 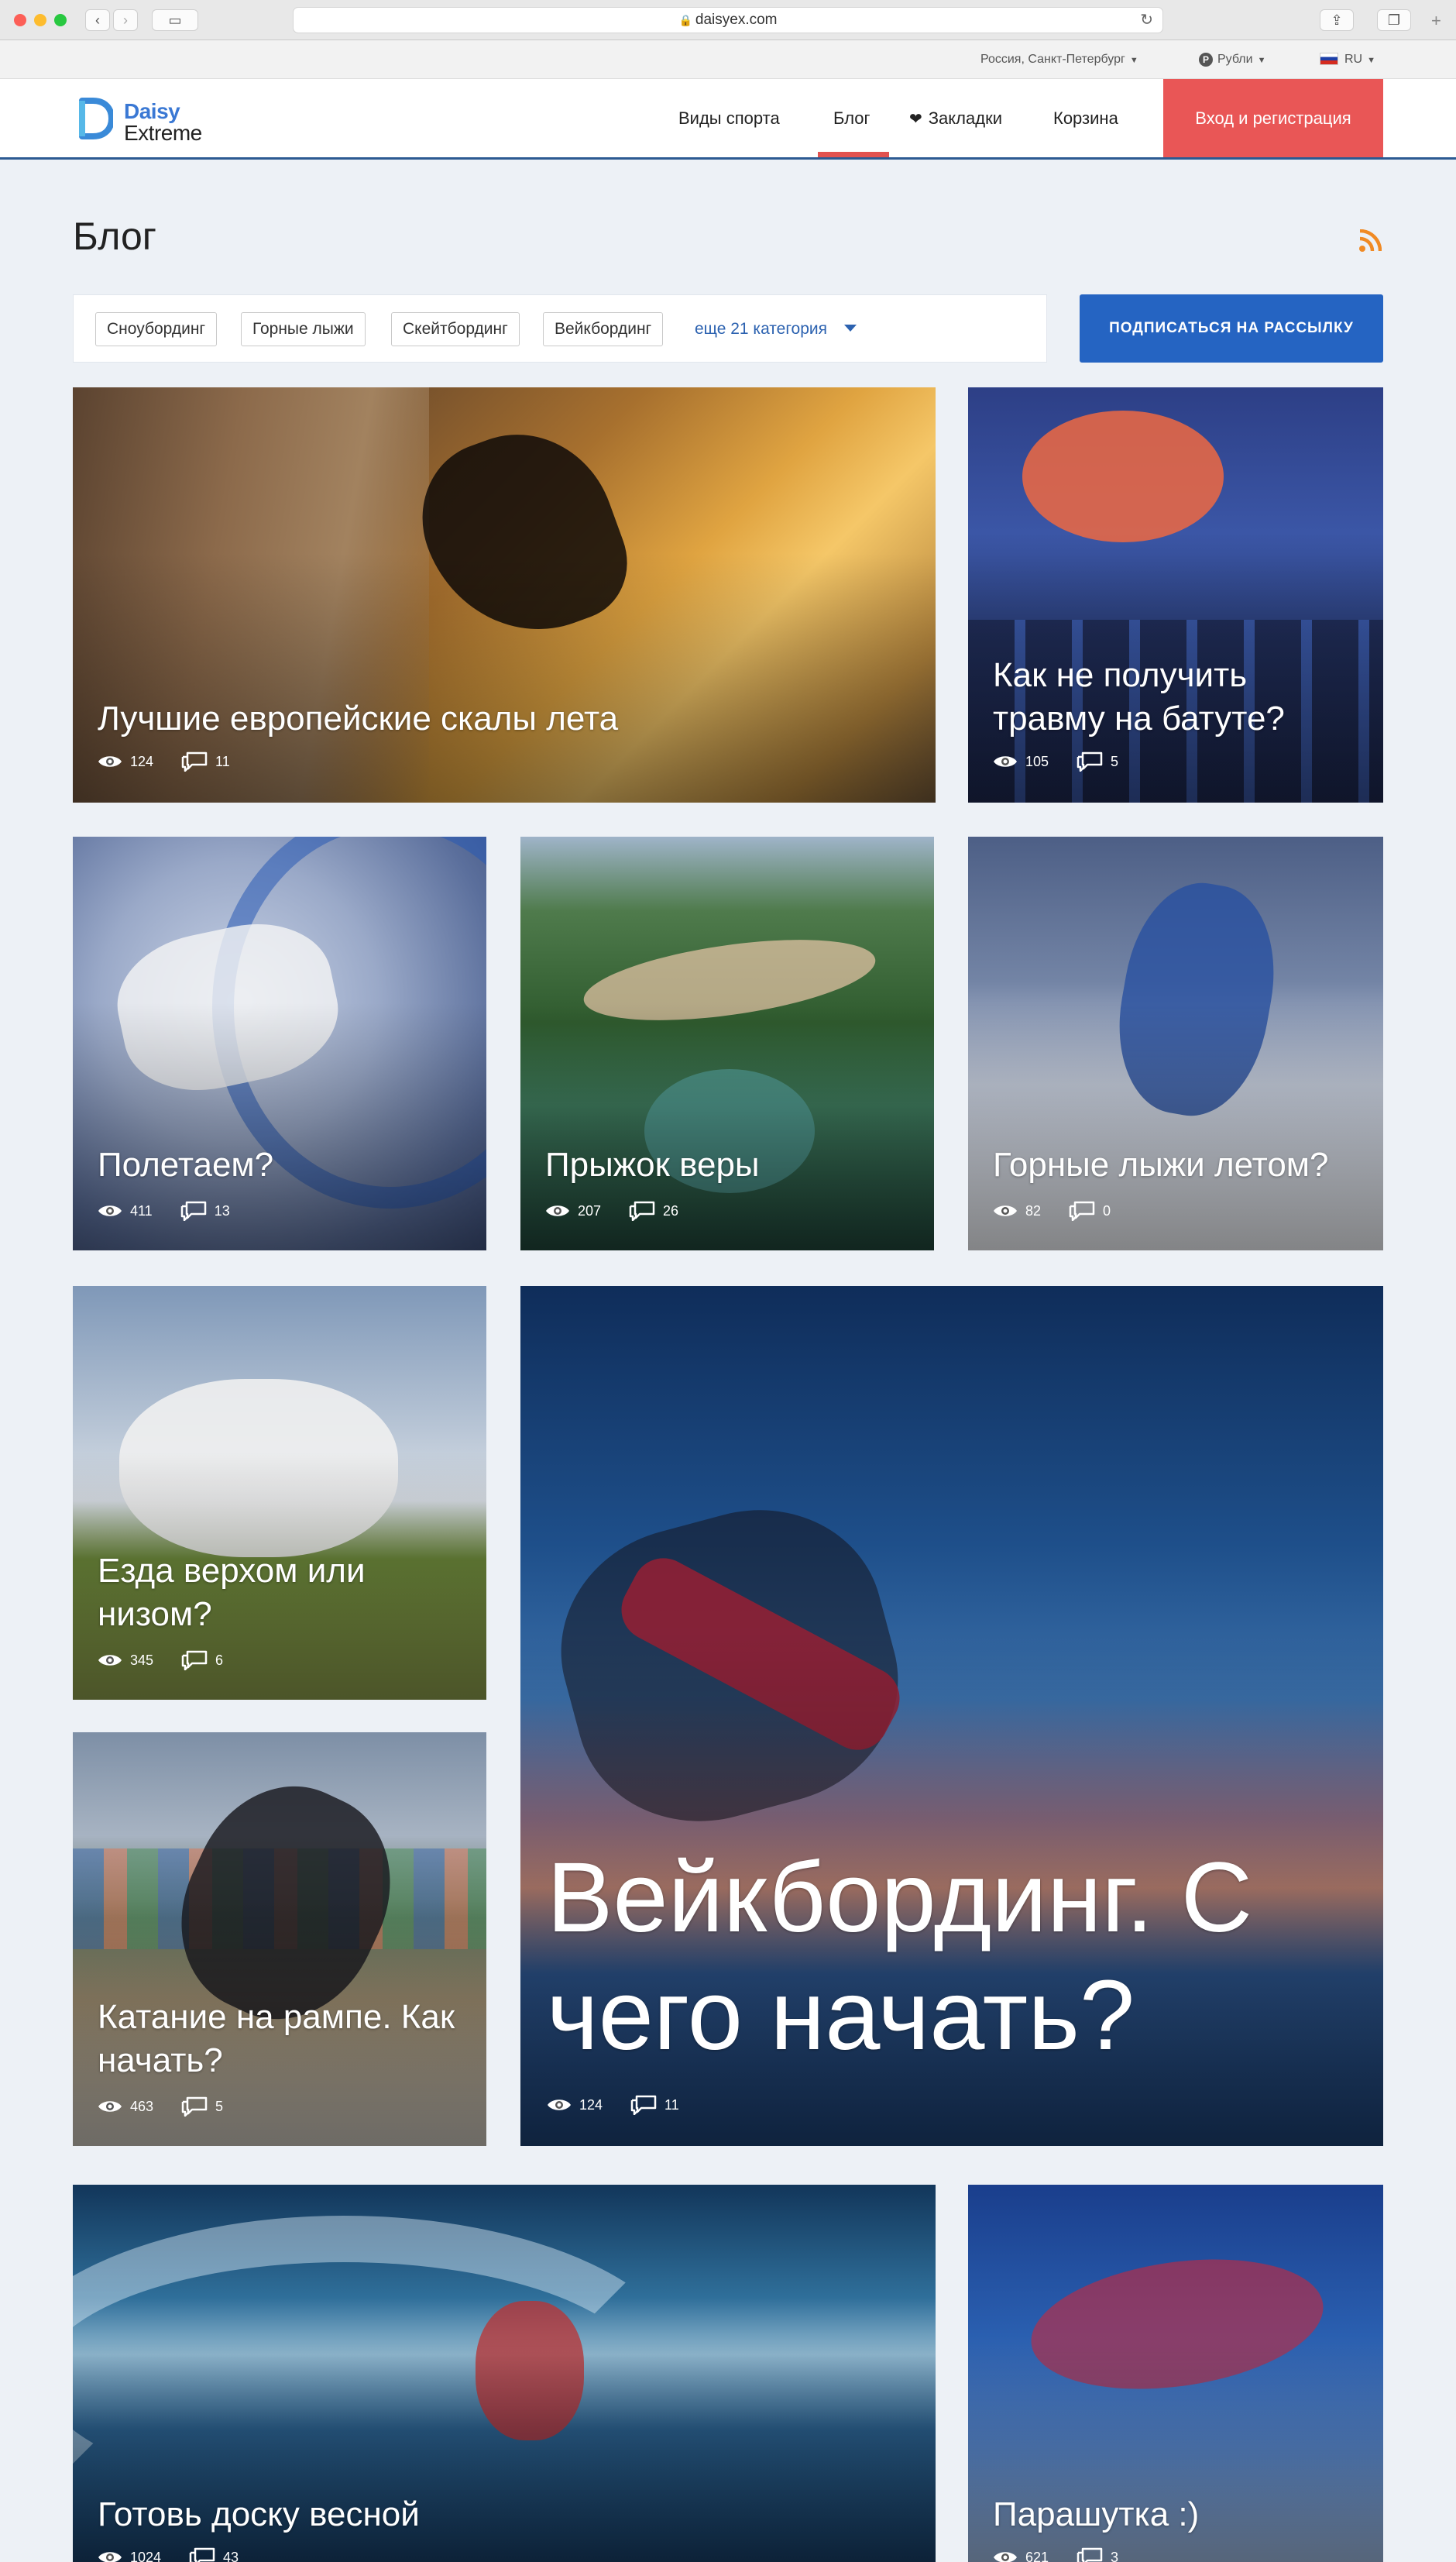 What do you see at coordinates (1235, 59) in the screenshot?
I see `currency-label: Рубли` at bounding box center [1235, 59].